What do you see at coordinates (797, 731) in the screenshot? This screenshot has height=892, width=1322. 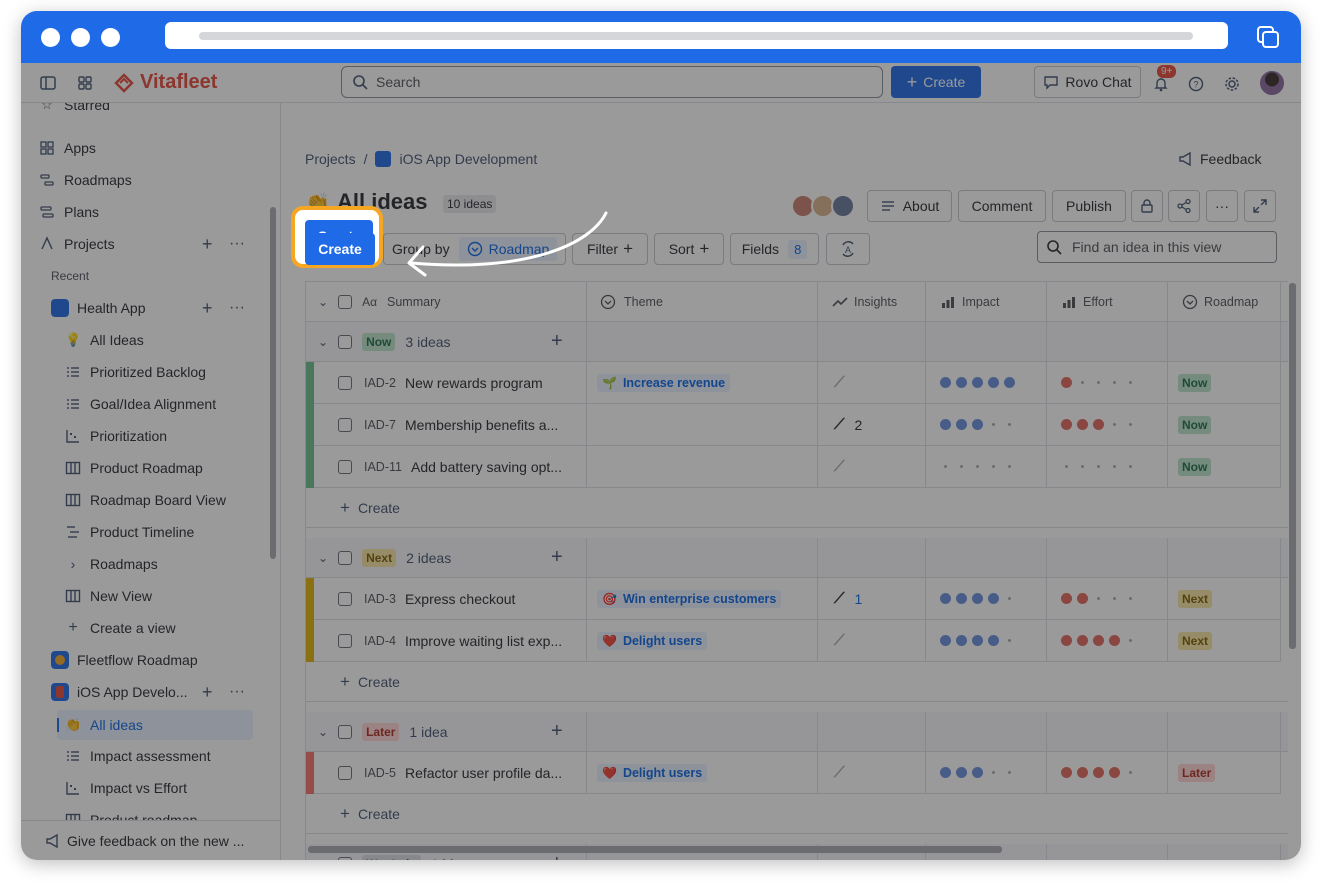 I see `group-header-later: ⌄ Later 1 idea +` at bounding box center [797, 731].